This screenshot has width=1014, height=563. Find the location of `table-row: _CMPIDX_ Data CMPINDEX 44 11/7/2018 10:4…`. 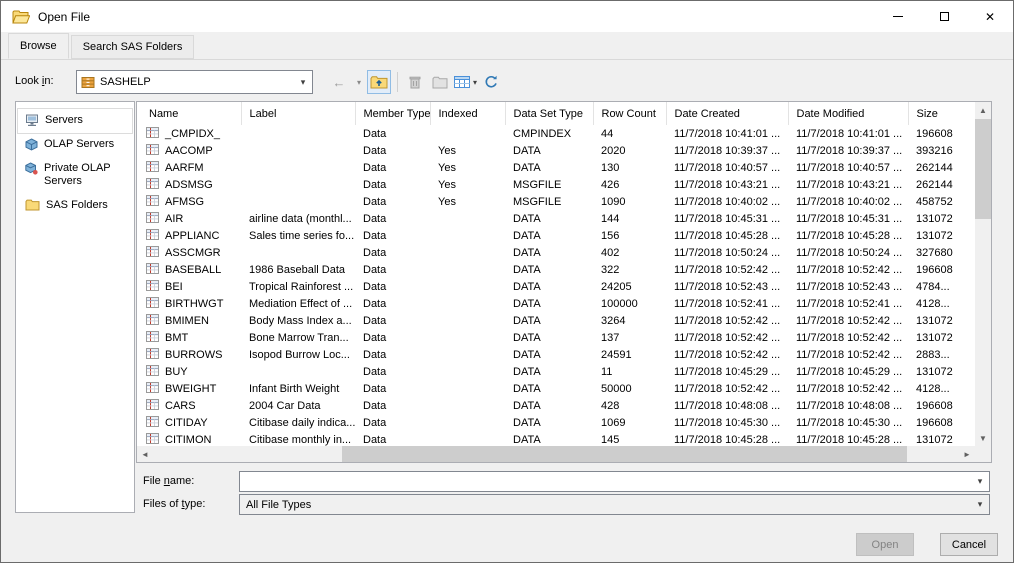

table-row: _CMPIDX_ Data CMPINDEX 44 11/7/2018 10:4… is located at coordinates (556, 133).